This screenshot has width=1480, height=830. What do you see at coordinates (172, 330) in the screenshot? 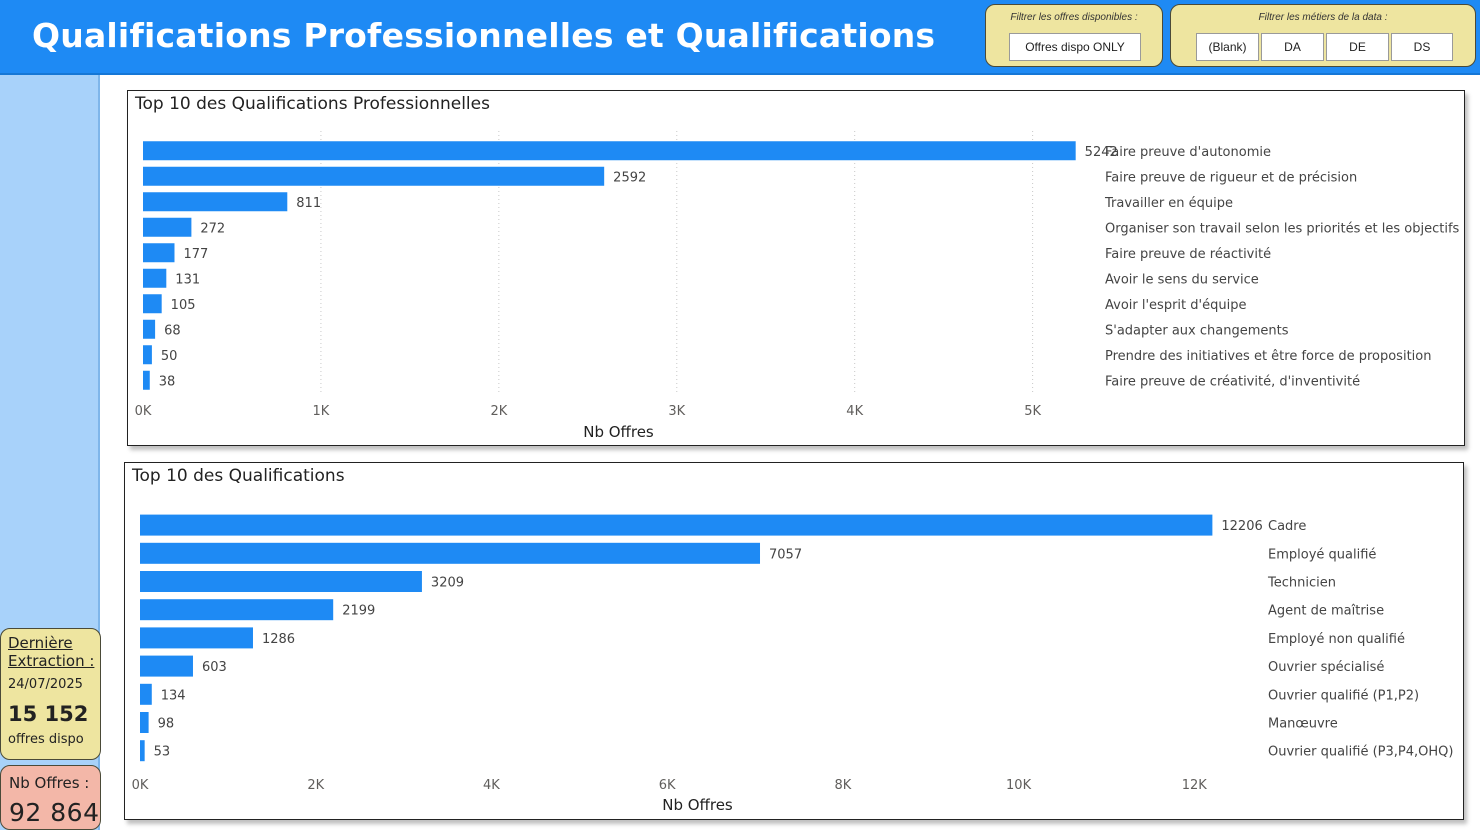
I see `data-label: 68` at bounding box center [172, 330].